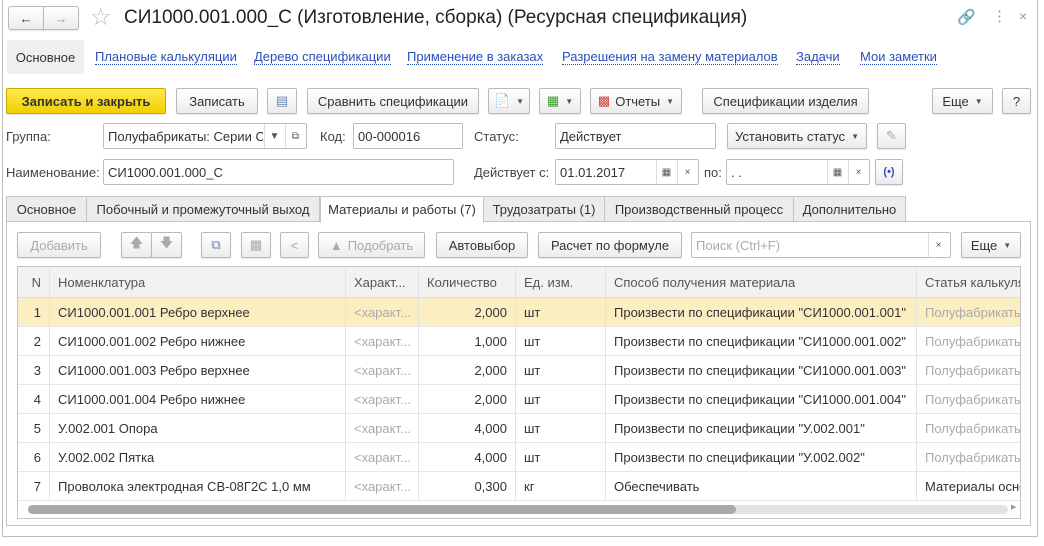 This screenshot has height=546, width=1044. What do you see at coordinates (889, 172) in the screenshot?
I see `radio-signal-icon: (•)` at bounding box center [889, 172].